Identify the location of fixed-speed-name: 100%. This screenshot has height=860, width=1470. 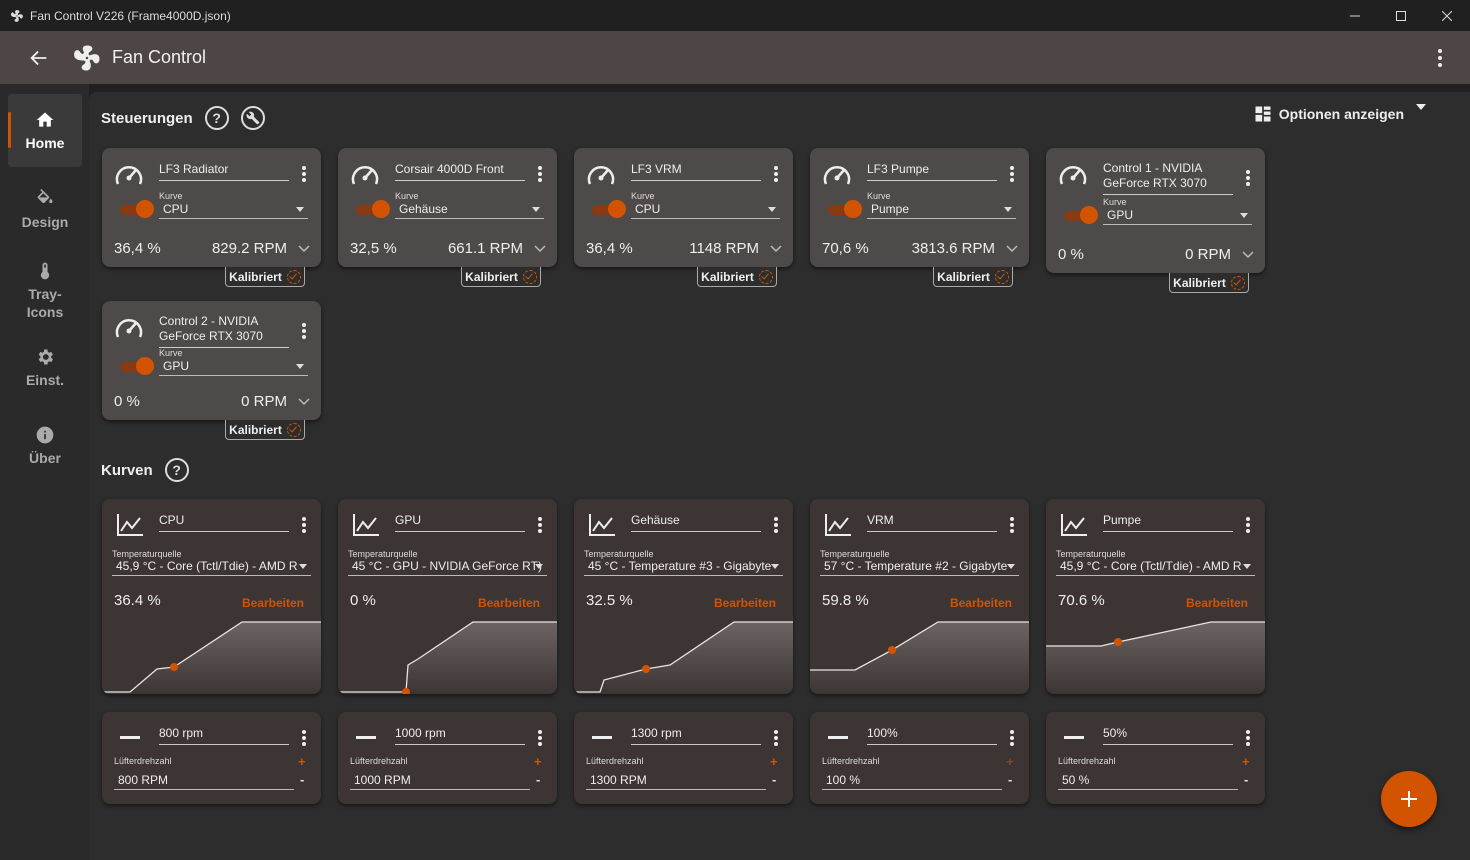
(932, 735).